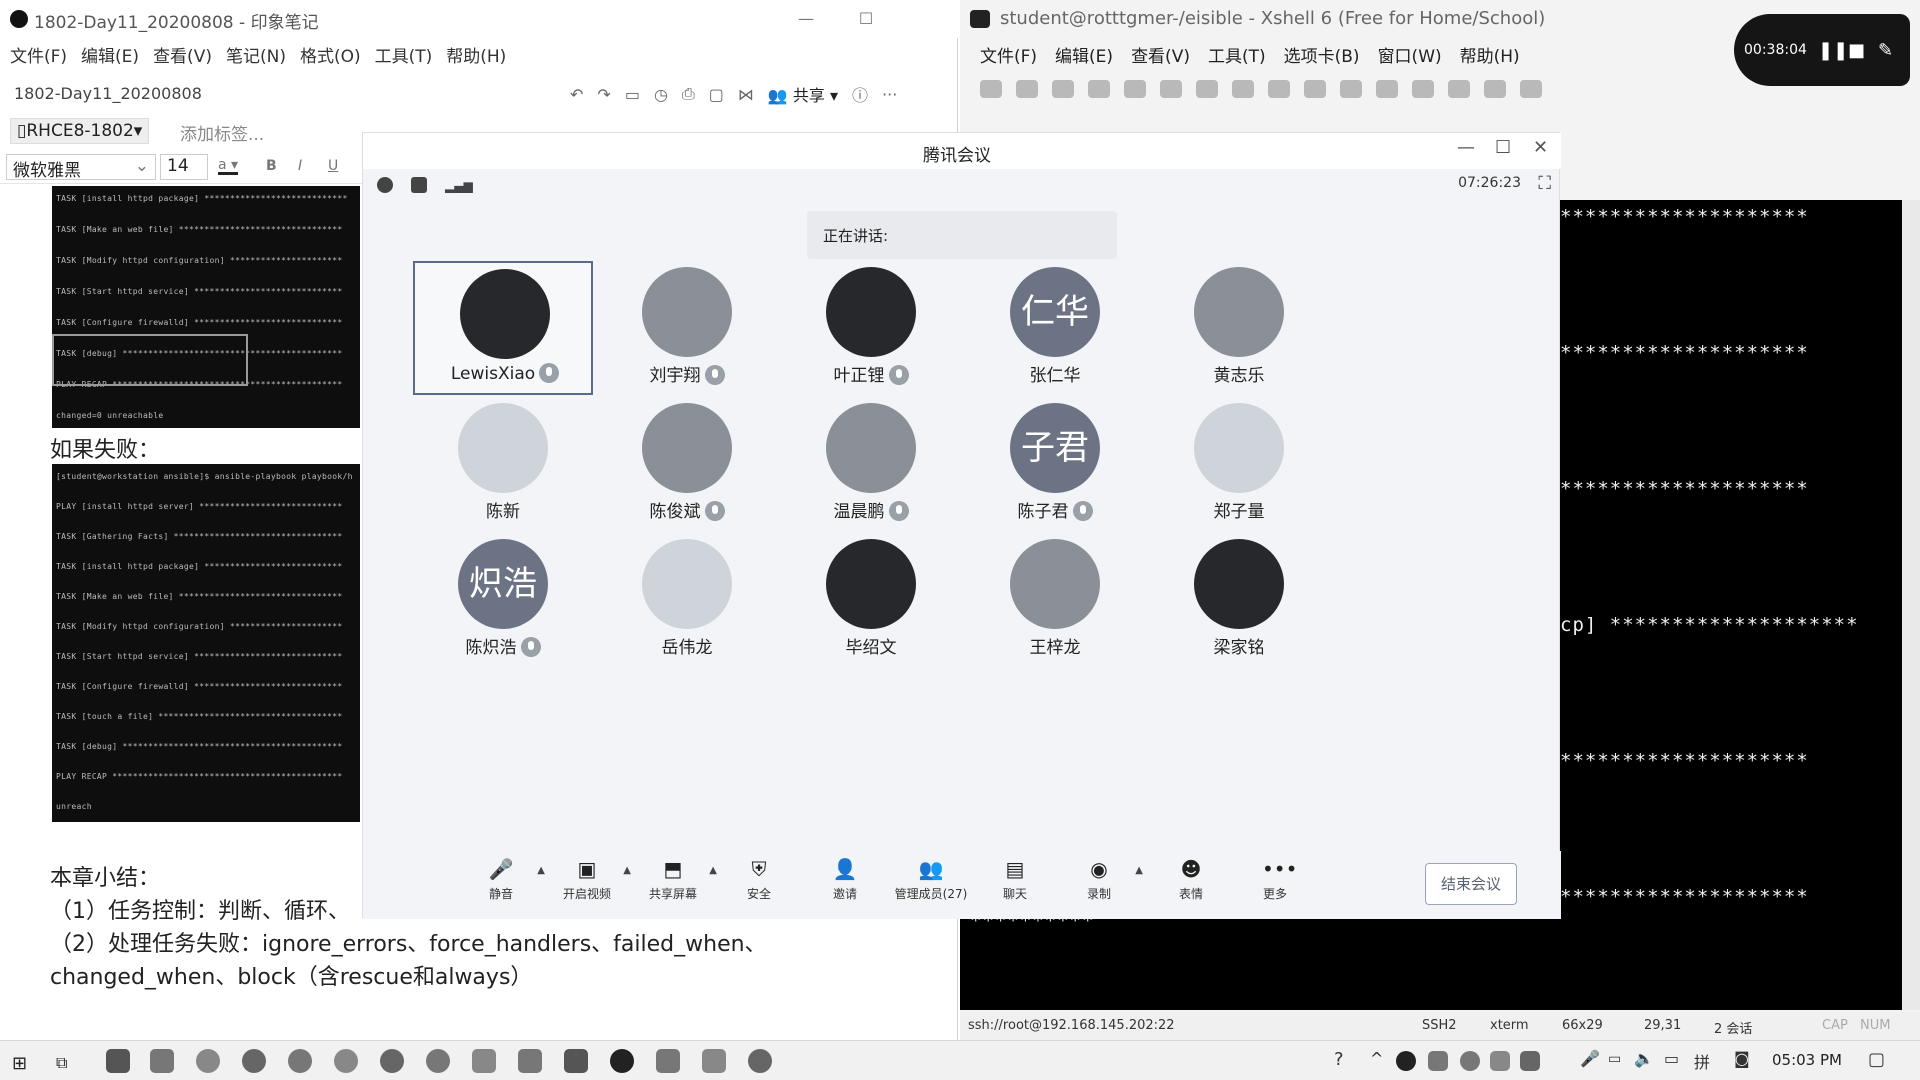  I want to click on text-color-button: a ▾, so click(228, 166).